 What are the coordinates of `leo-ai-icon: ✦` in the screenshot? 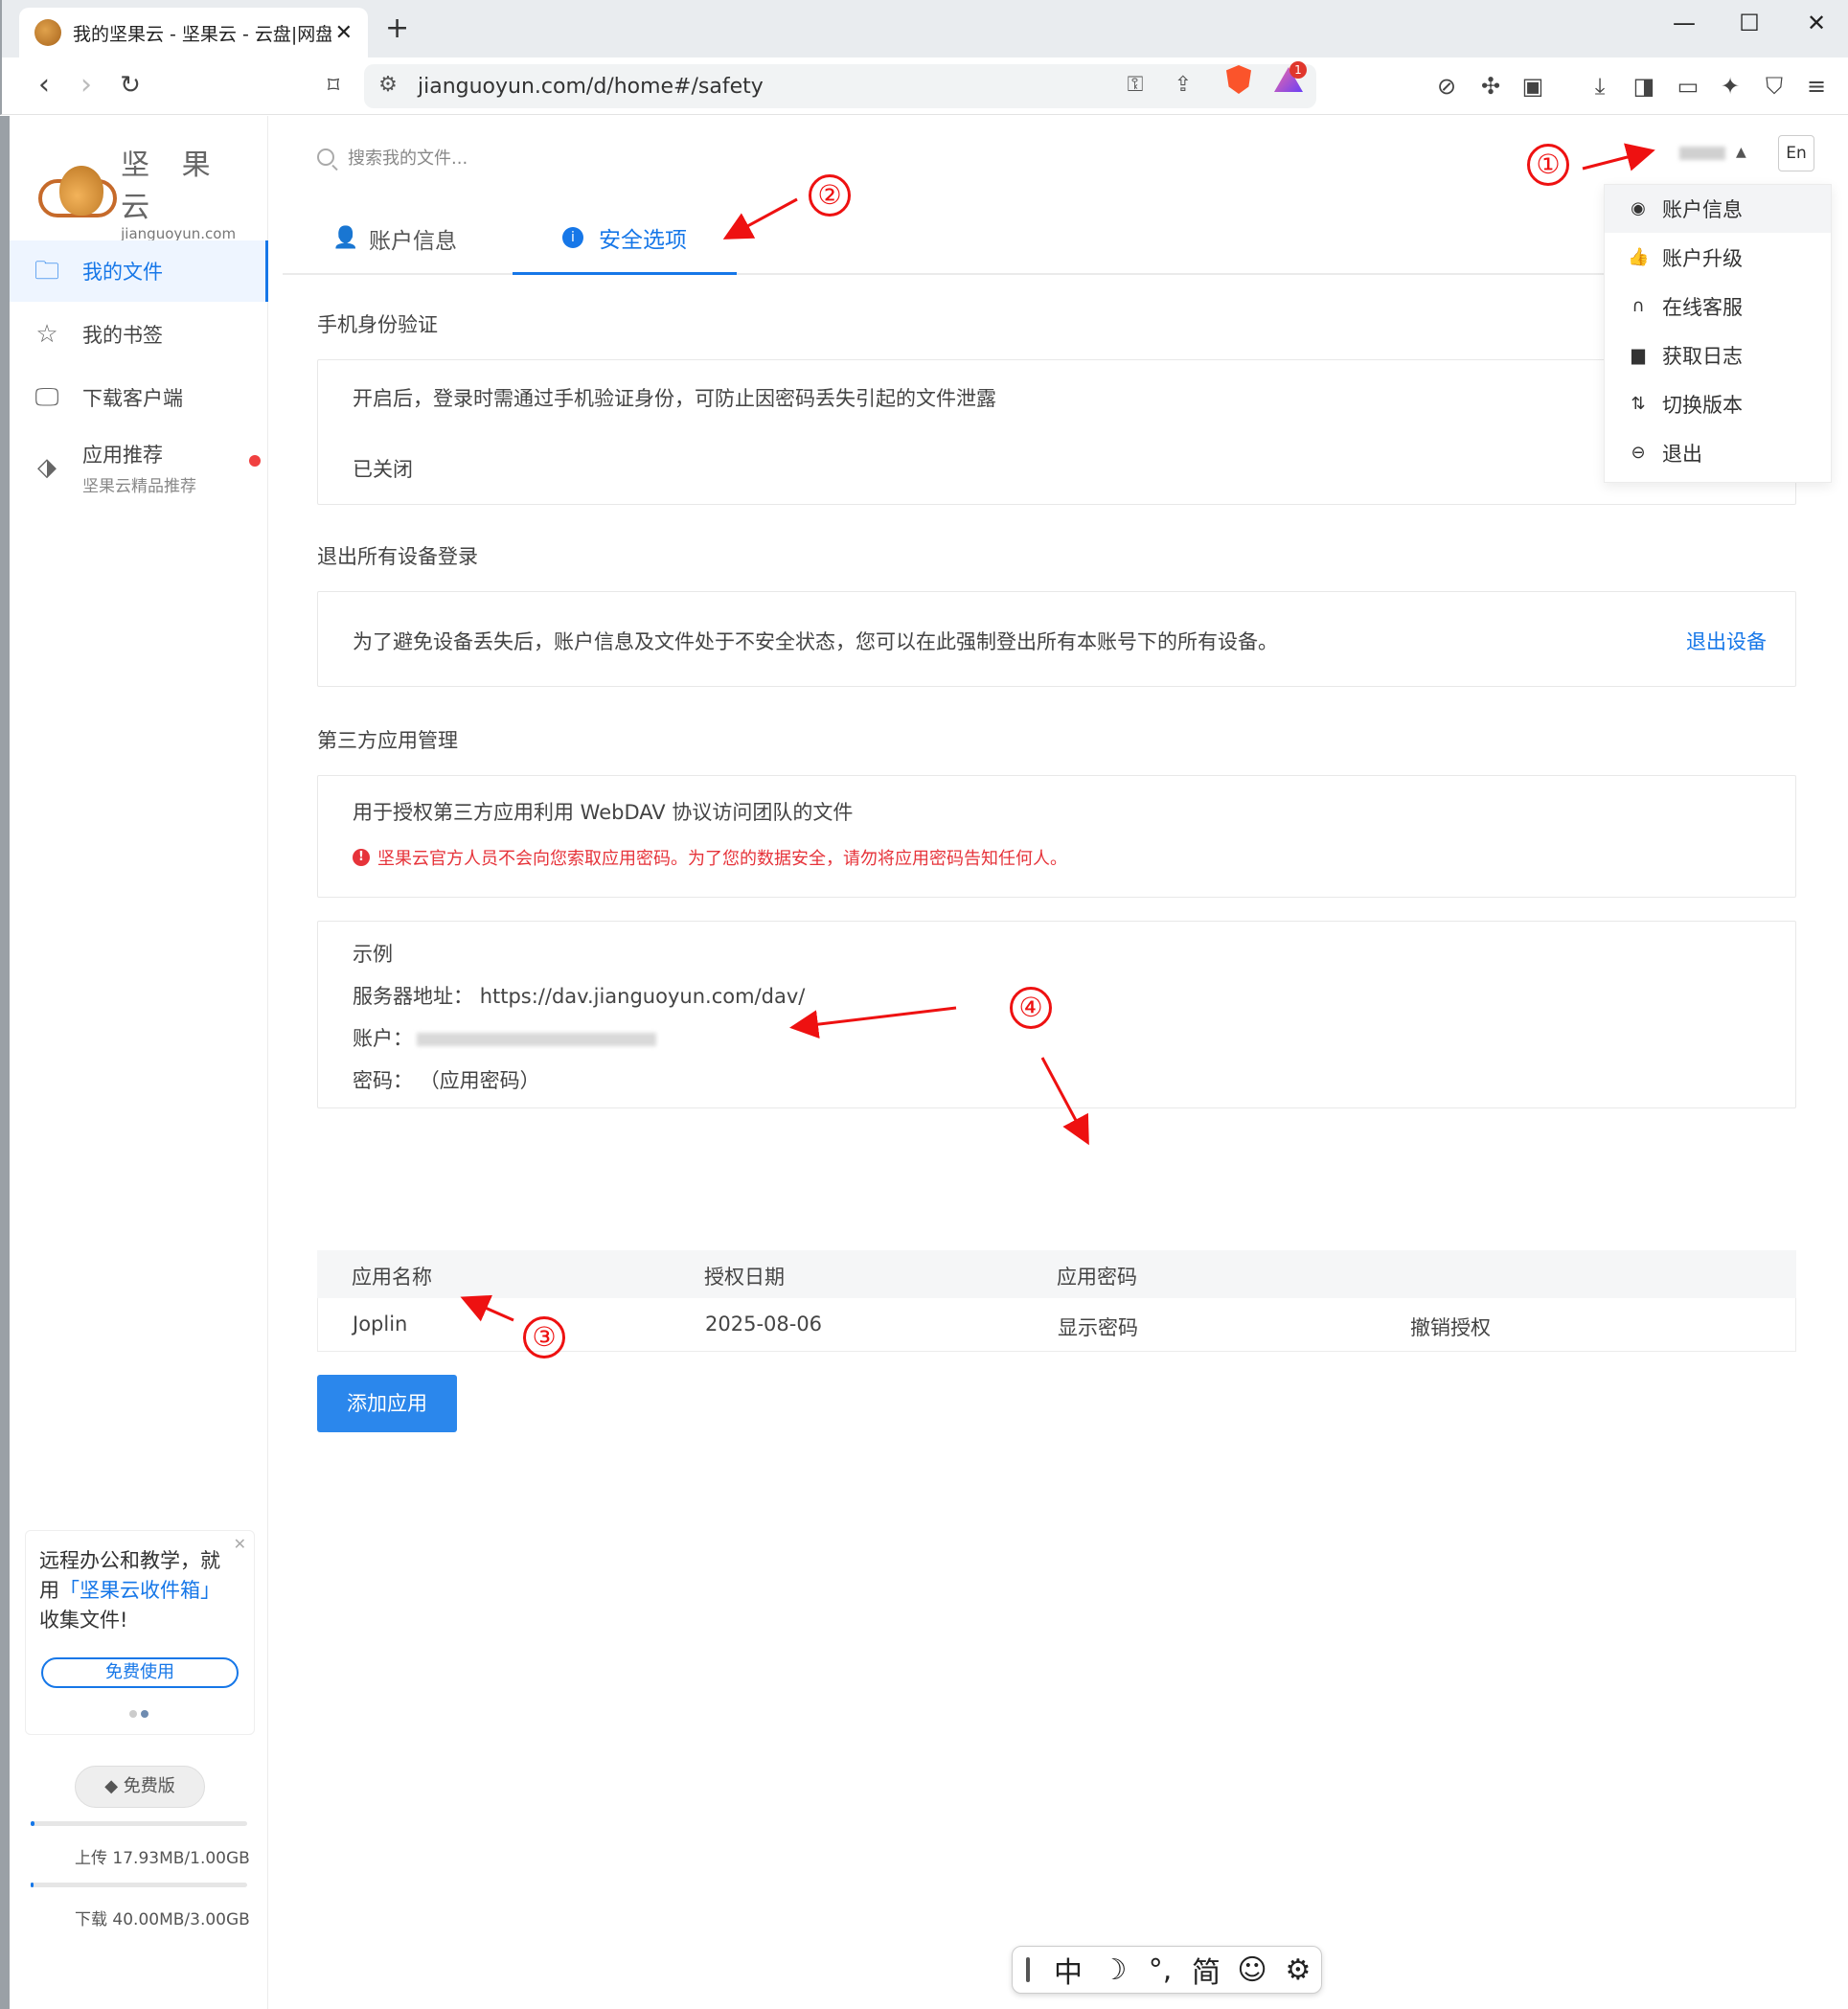 It's located at (1730, 87).